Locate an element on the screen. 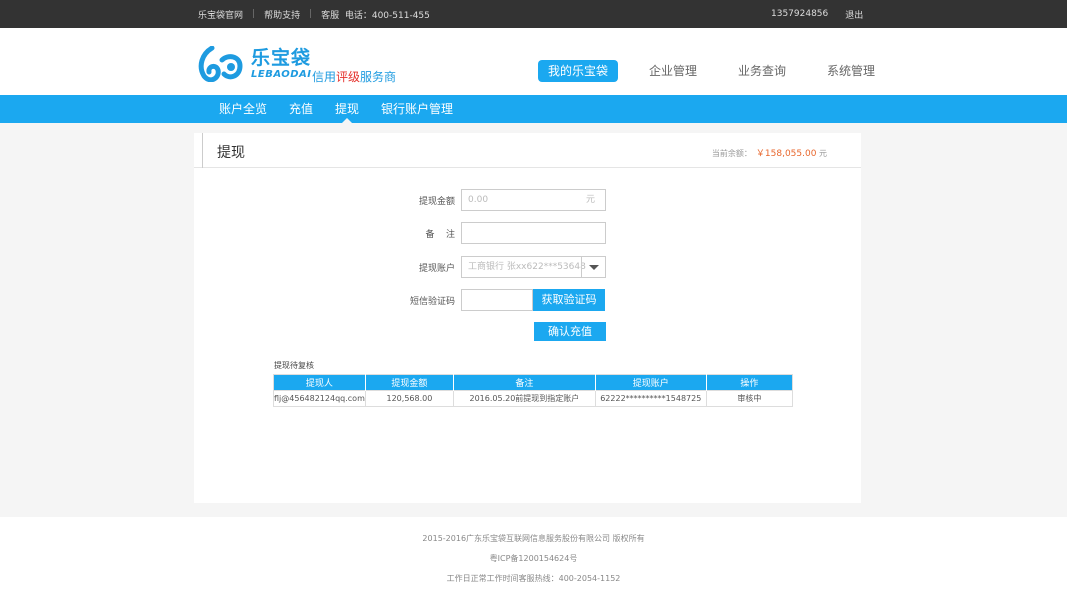  account-selected-value: 工商银行 张xx622***53648 is located at coordinates (527, 267).